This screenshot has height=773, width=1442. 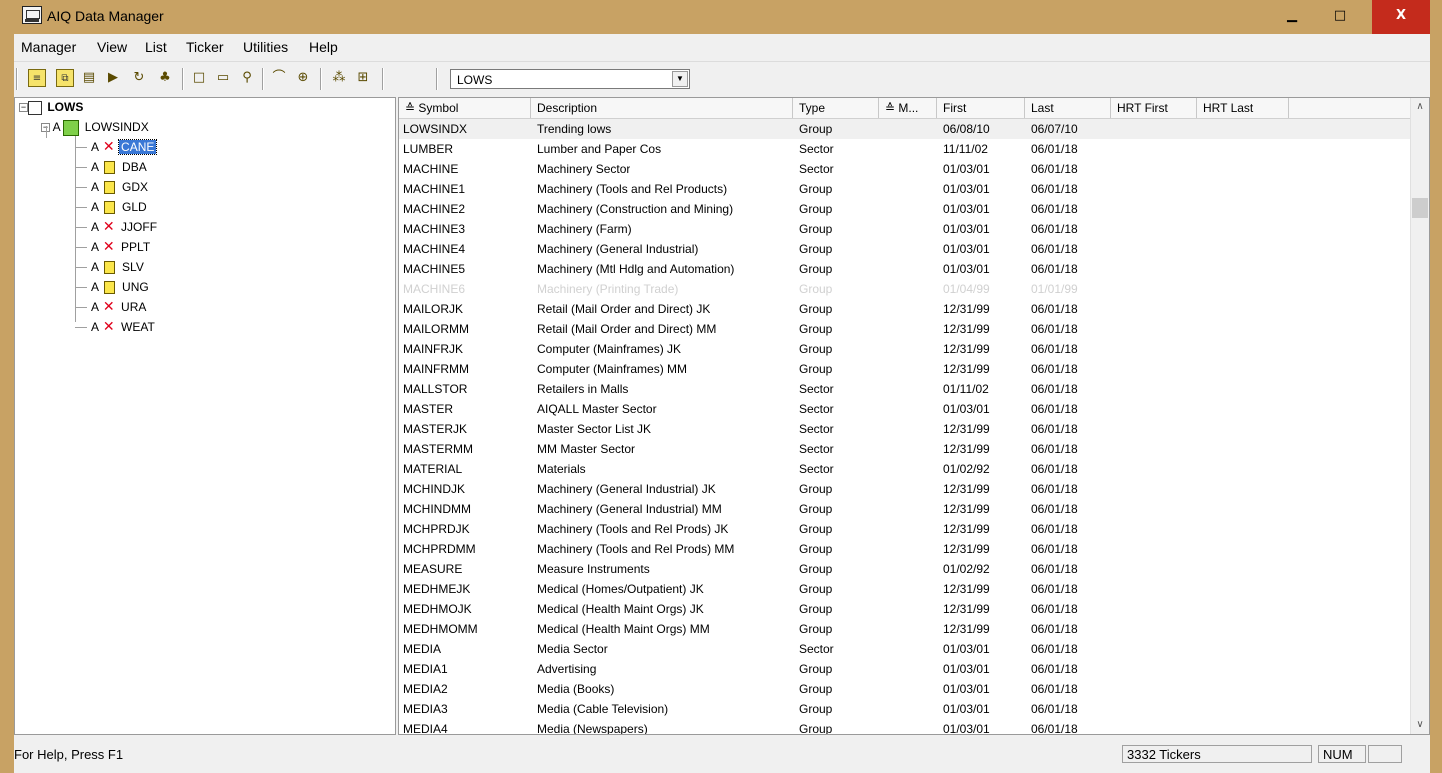 What do you see at coordinates (125, 227) in the screenshot?
I see `tree-item: A ✕ JJOFF` at bounding box center [125, 227].